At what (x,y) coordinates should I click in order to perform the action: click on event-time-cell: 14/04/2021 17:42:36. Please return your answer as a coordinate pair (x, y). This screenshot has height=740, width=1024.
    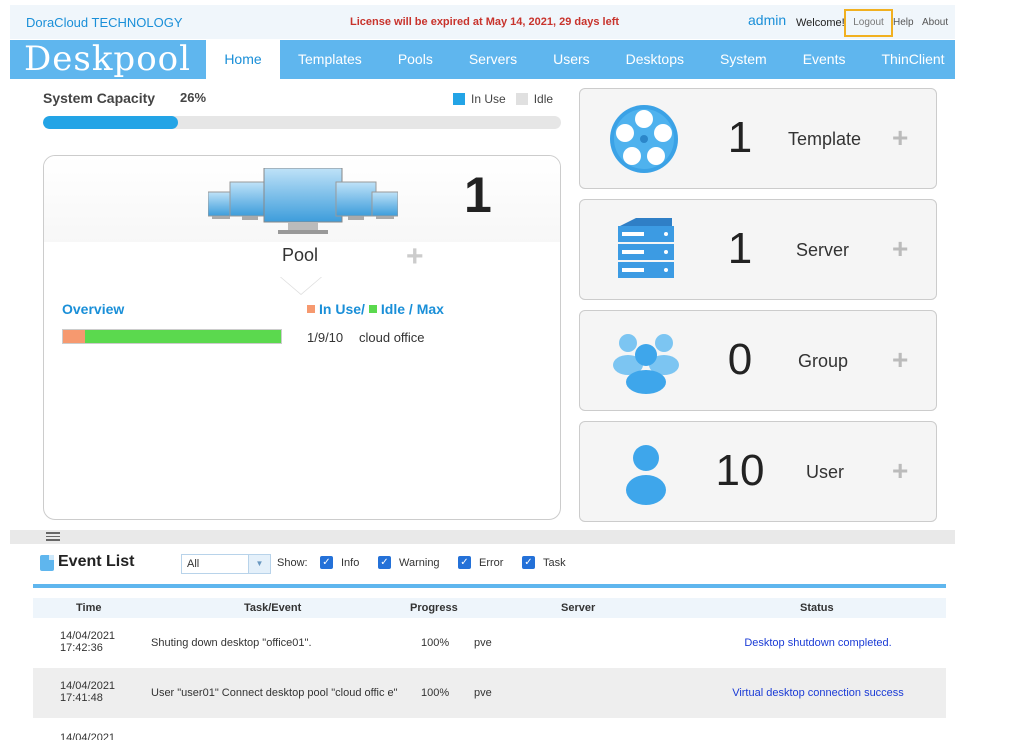
    Looking at the image, I should click on (87, 642).